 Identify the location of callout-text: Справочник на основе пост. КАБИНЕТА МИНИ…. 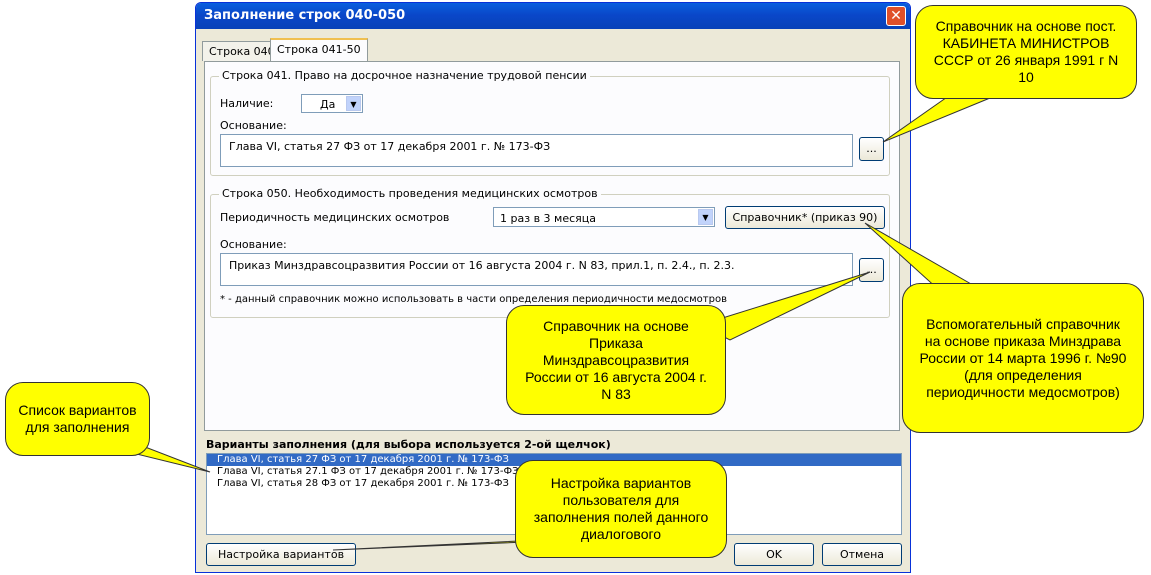
(1026, 51).